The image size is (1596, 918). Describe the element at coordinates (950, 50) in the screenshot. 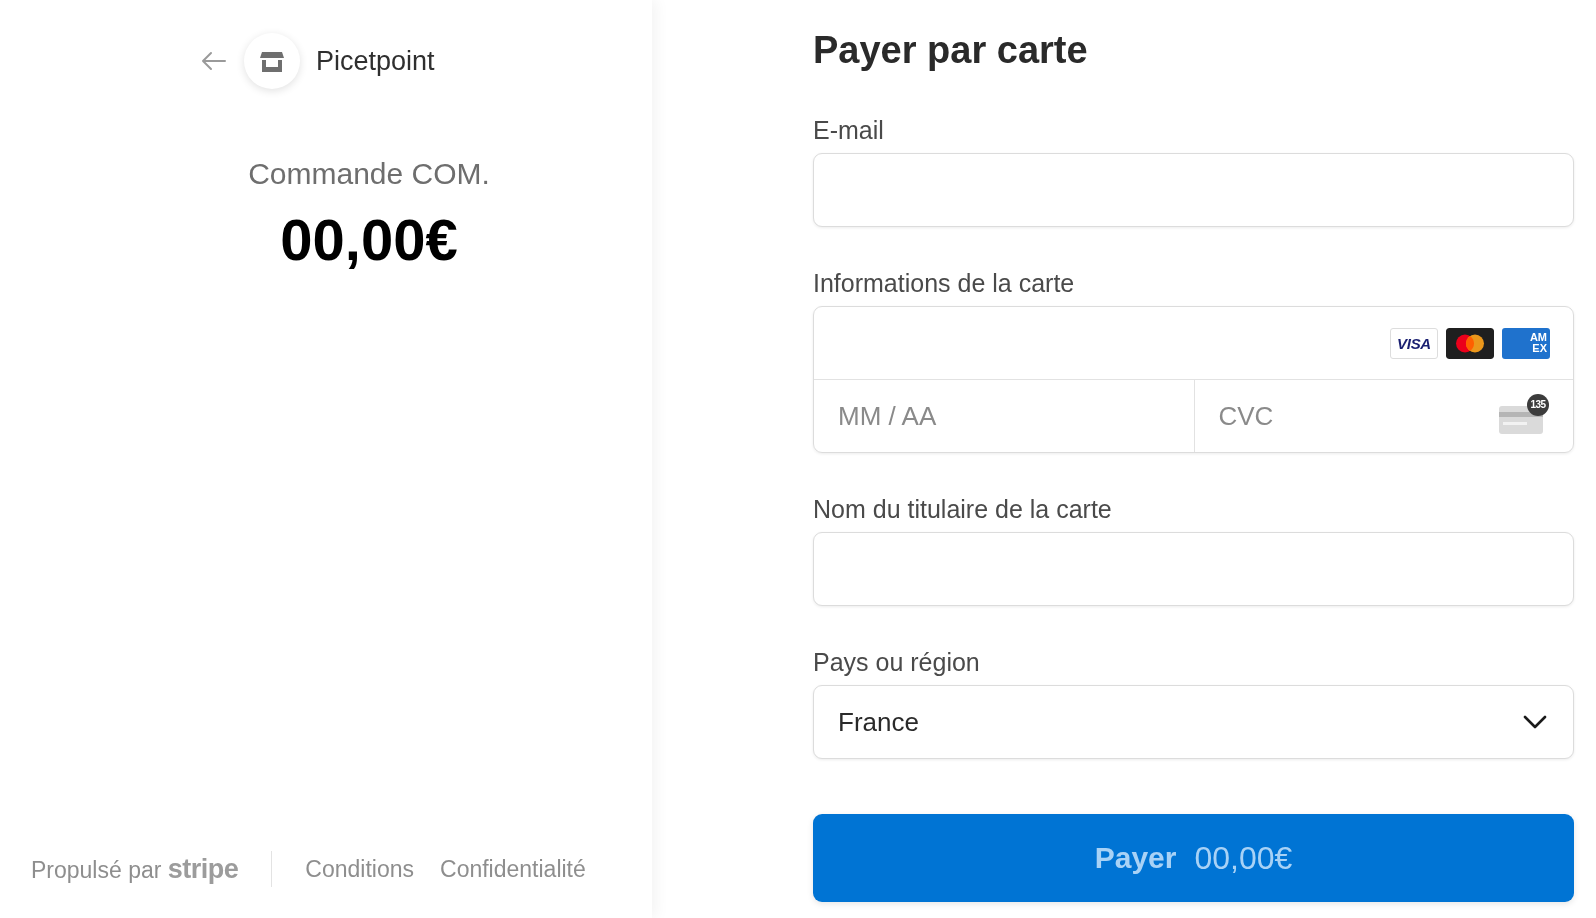

I see `form-title: Payer par carte` at that location.